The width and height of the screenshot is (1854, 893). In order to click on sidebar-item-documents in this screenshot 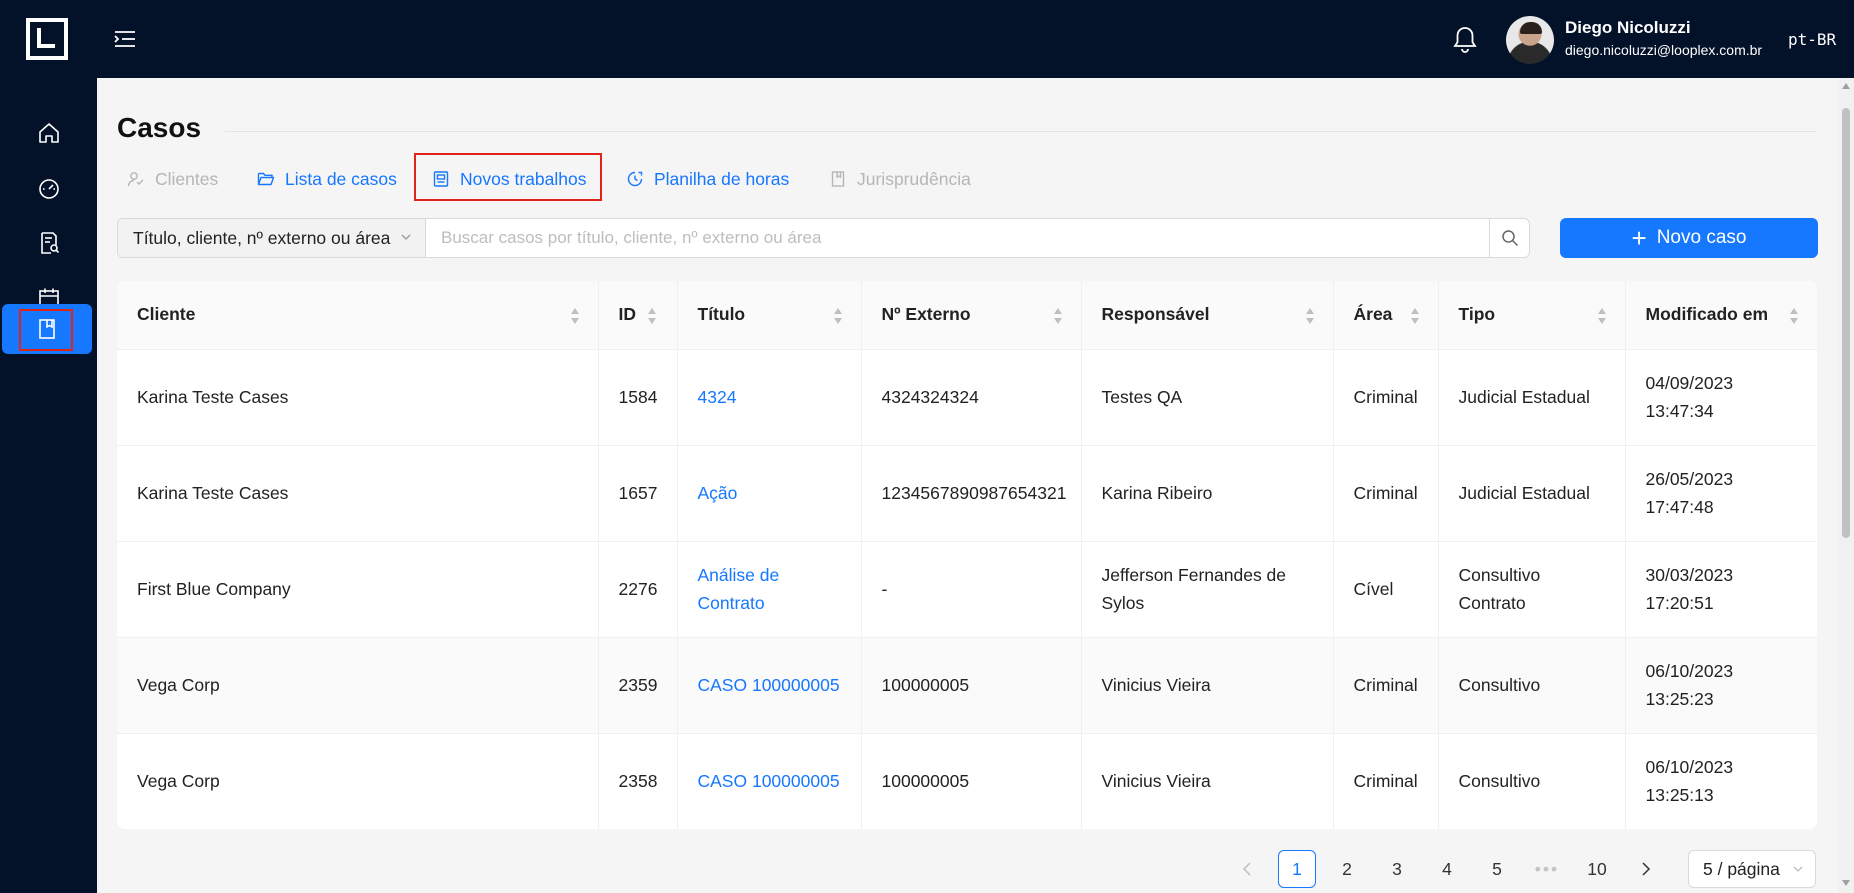, I will do `click(48, 243)`.